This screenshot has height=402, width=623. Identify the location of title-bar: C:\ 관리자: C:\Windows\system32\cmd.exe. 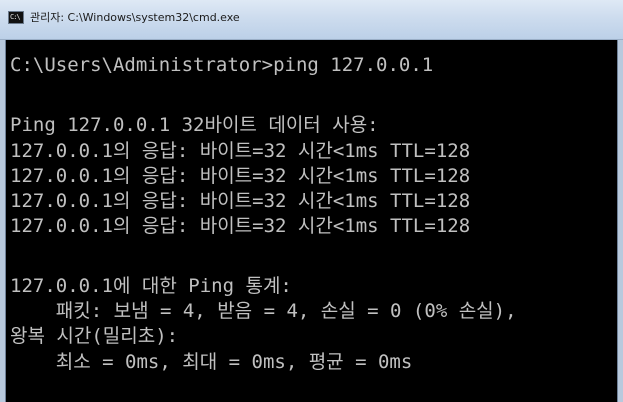
(311, 20).